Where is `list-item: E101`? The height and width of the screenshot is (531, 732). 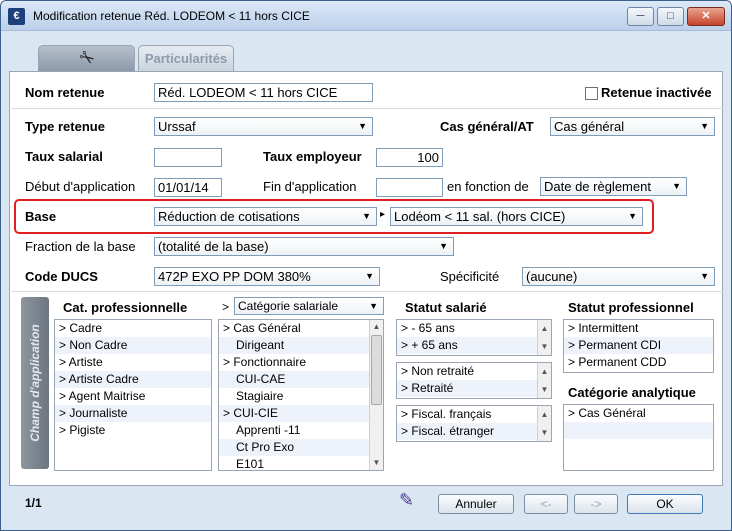
list-item: E101 is located at coordinates (301, 463).